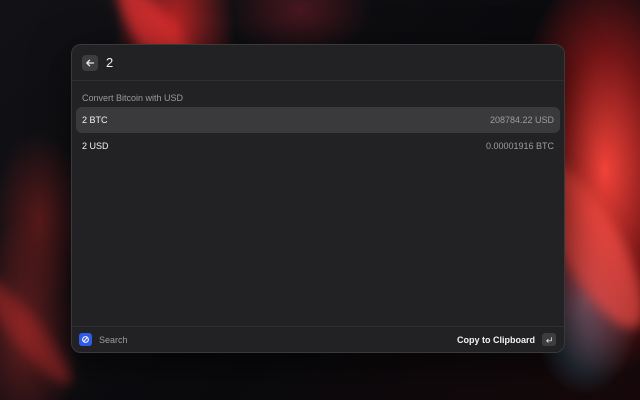 The width and height of the screenshot is (640, 400). I want to click on wallpaper-streak, so click(41, 330).